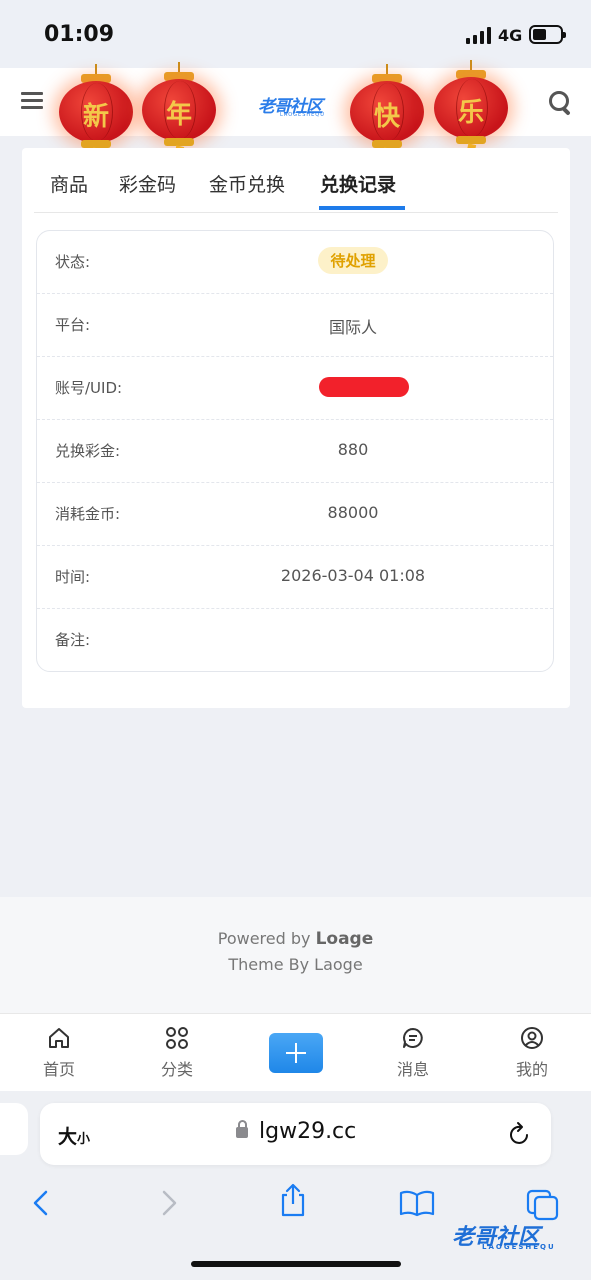  Describe the element at coordinates (89, 388) in the screenshot. I see `account-label: 账号/UID:` at that location.